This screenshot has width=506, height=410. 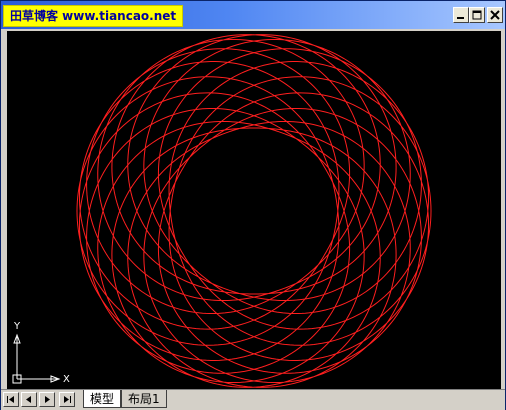 What do you see at coordinates (17, 326) in the screenshot?
I see `ucs-y-label: Y` at bounding box center [17, 326].